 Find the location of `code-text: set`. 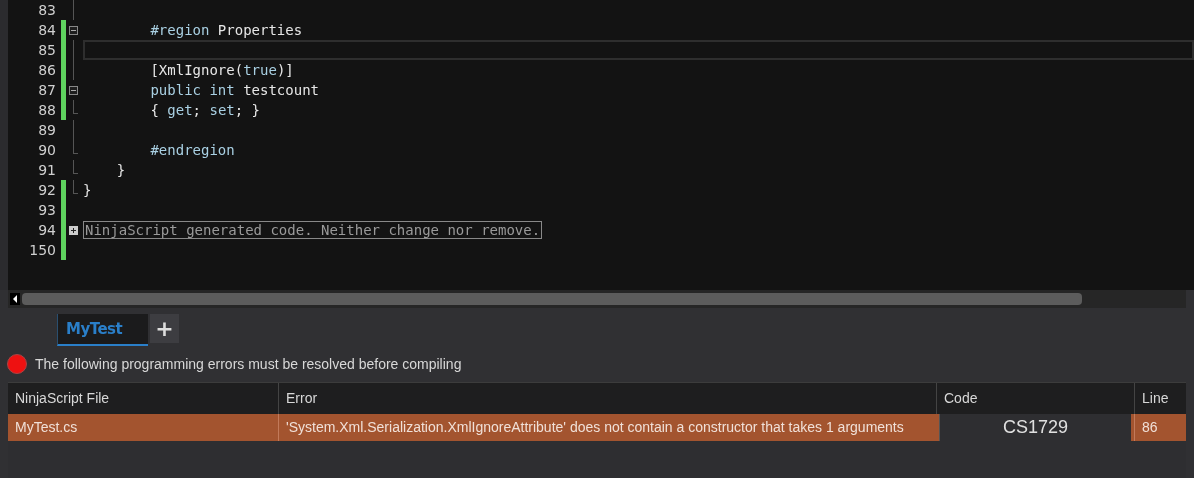

code-text: set is located at coordinates (222, 110).